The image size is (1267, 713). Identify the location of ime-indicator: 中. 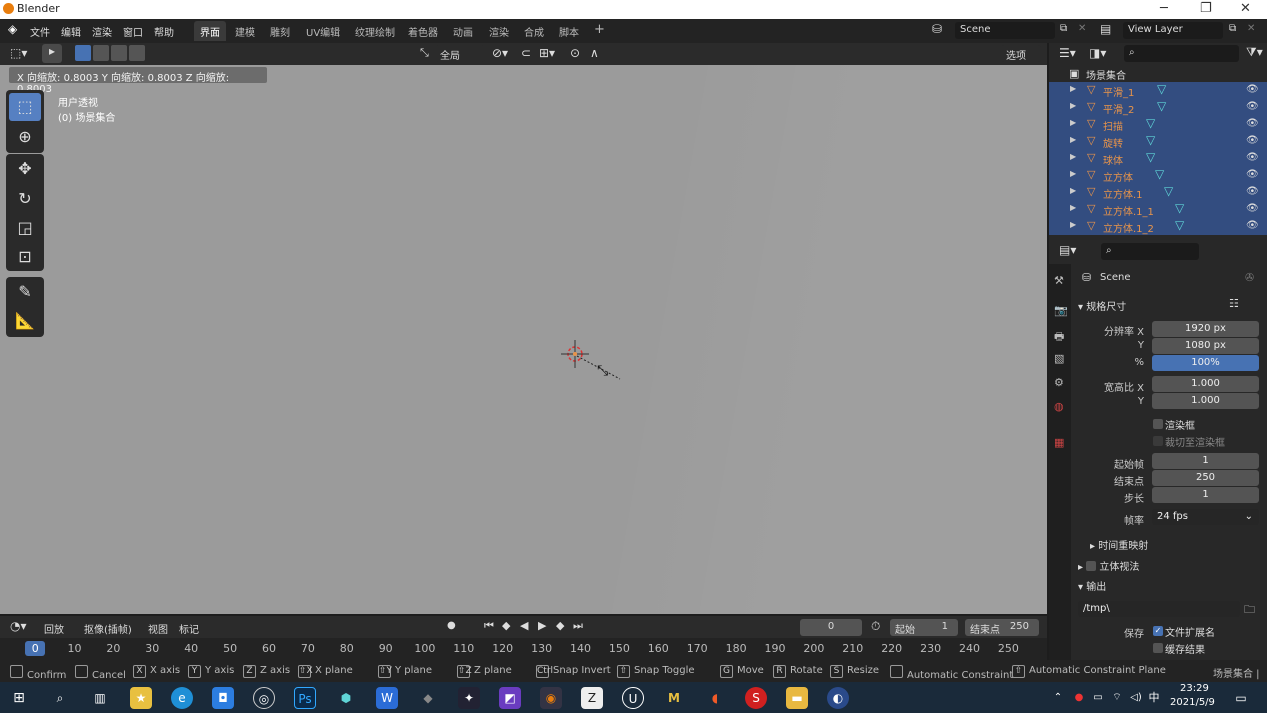
(1154, 698).